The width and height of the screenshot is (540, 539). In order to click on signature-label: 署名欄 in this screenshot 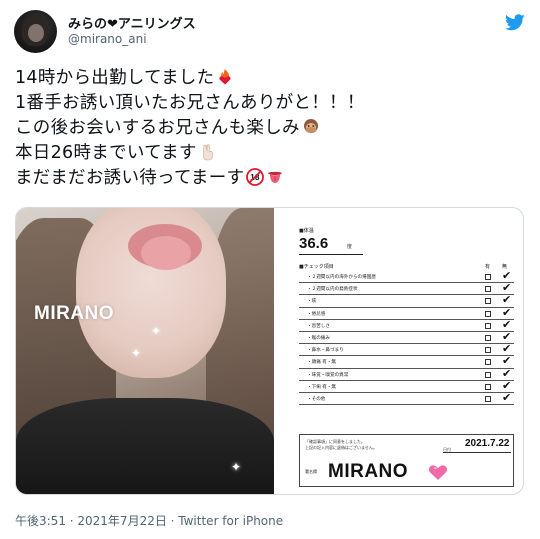, I will do `click(311, 471)`.